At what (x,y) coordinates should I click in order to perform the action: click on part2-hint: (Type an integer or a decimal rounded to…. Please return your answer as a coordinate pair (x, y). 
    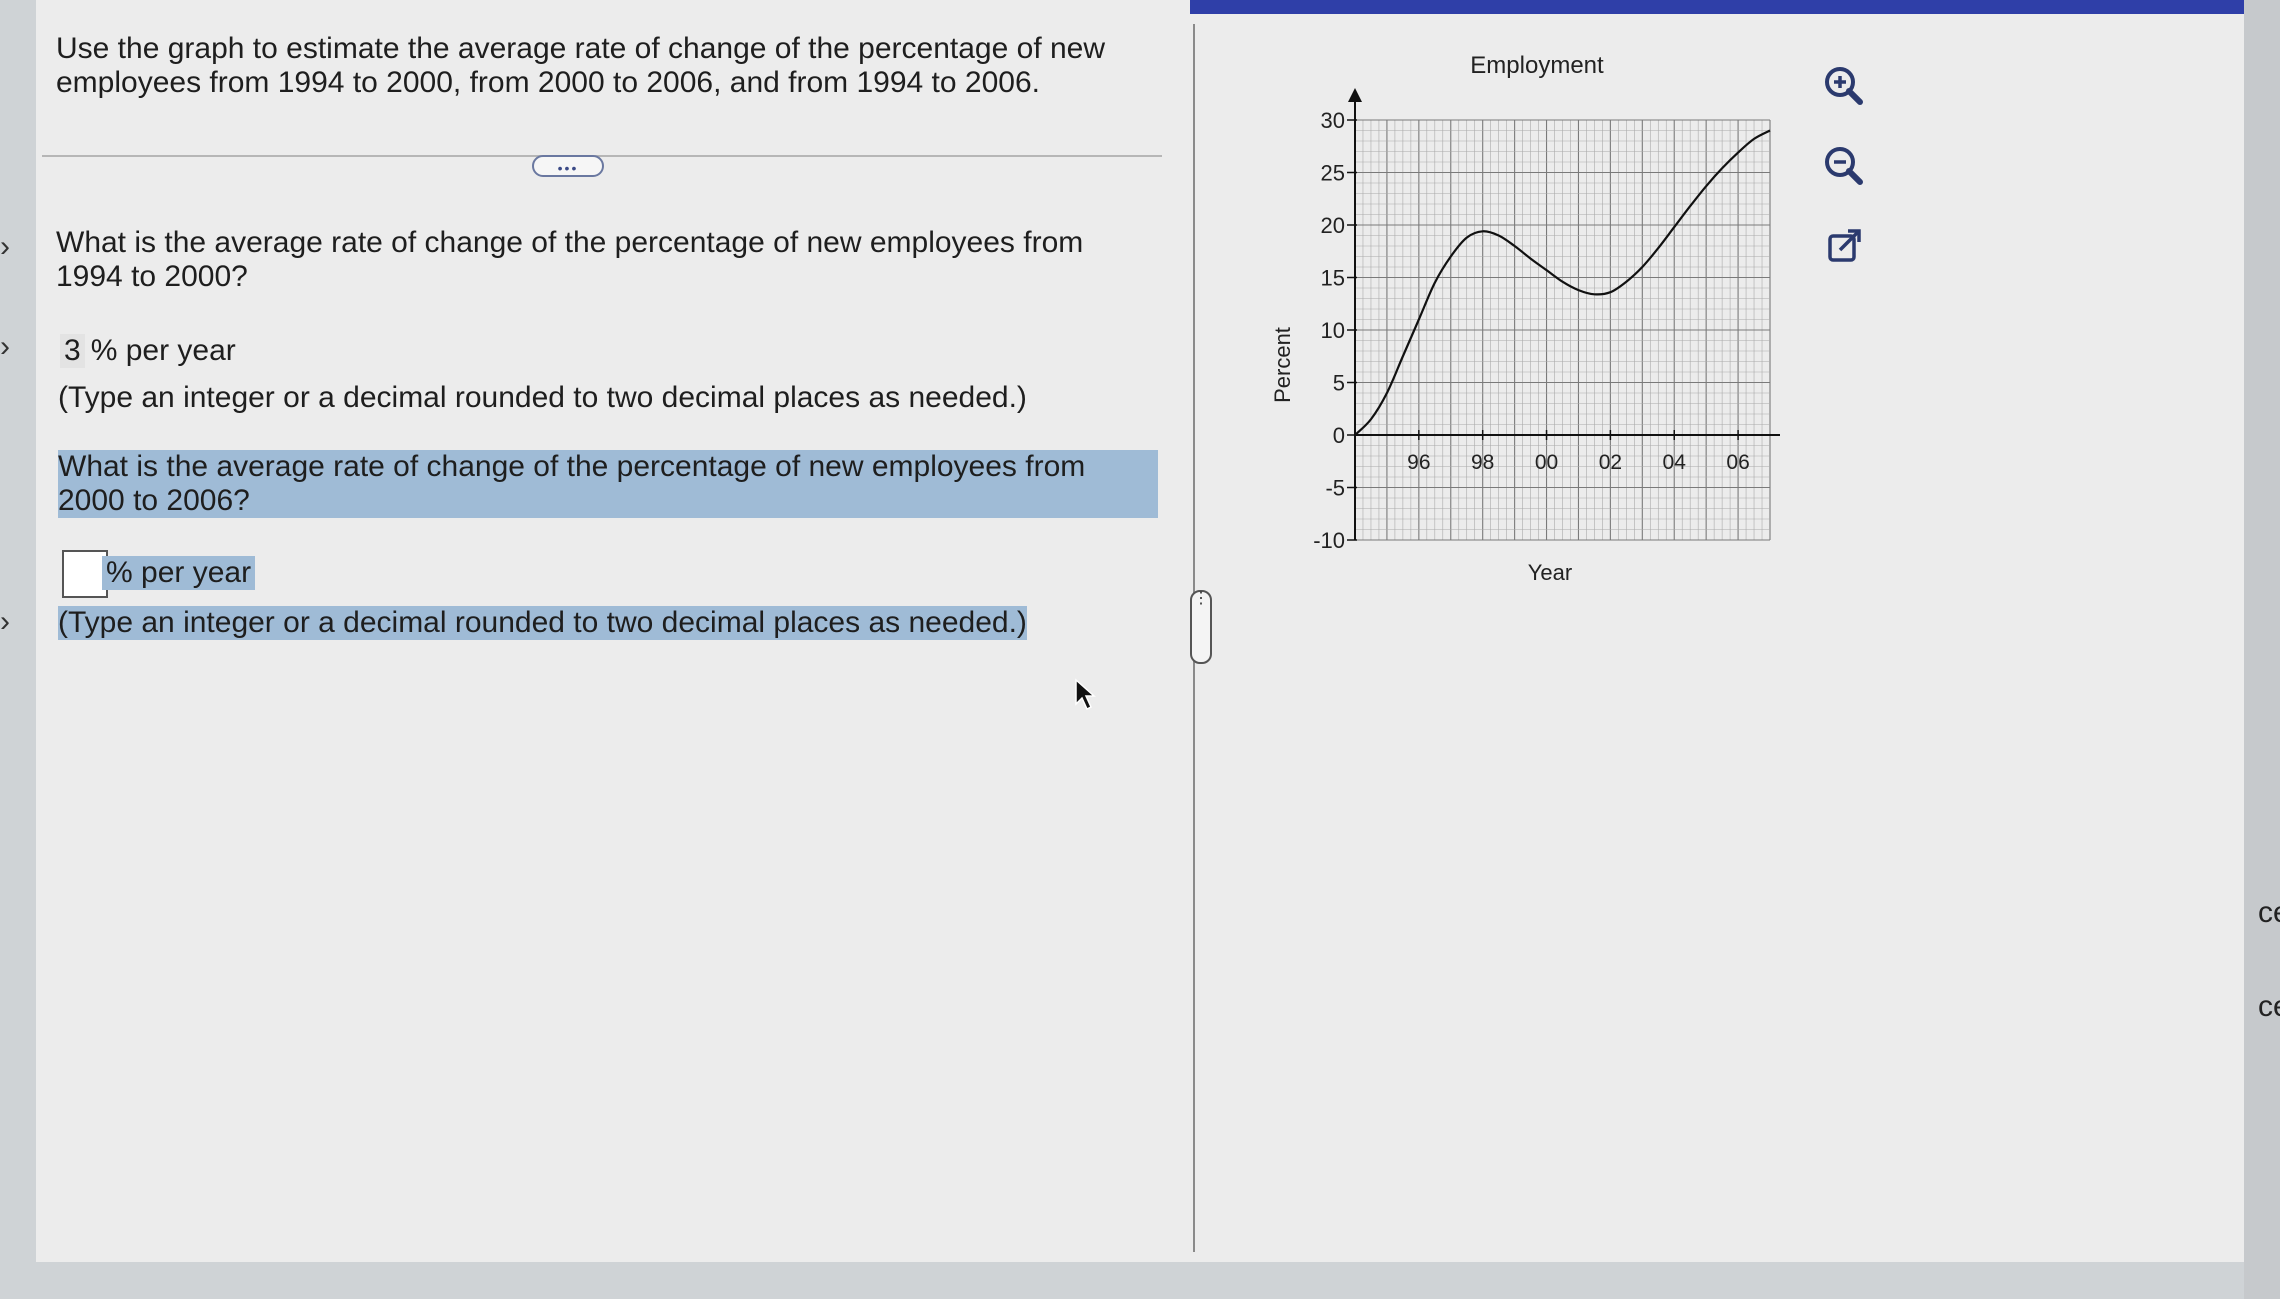
    Looking at the image, I should click on (542, 623).